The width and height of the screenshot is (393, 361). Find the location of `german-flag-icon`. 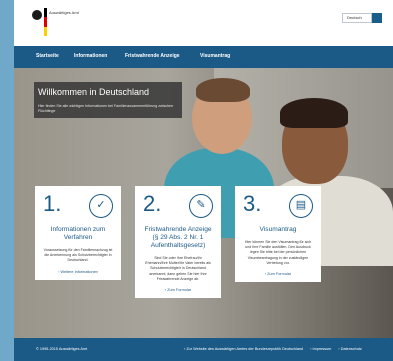

german-flag-icon is located at coordinates (45, 22).